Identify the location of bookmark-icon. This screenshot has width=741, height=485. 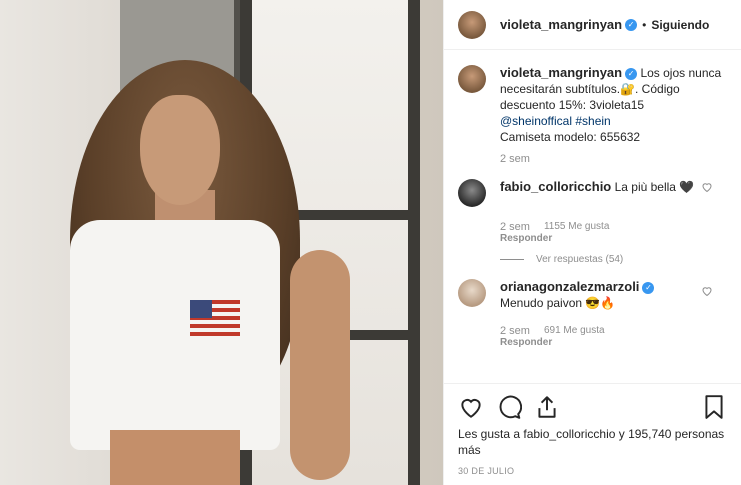
(714, 407).